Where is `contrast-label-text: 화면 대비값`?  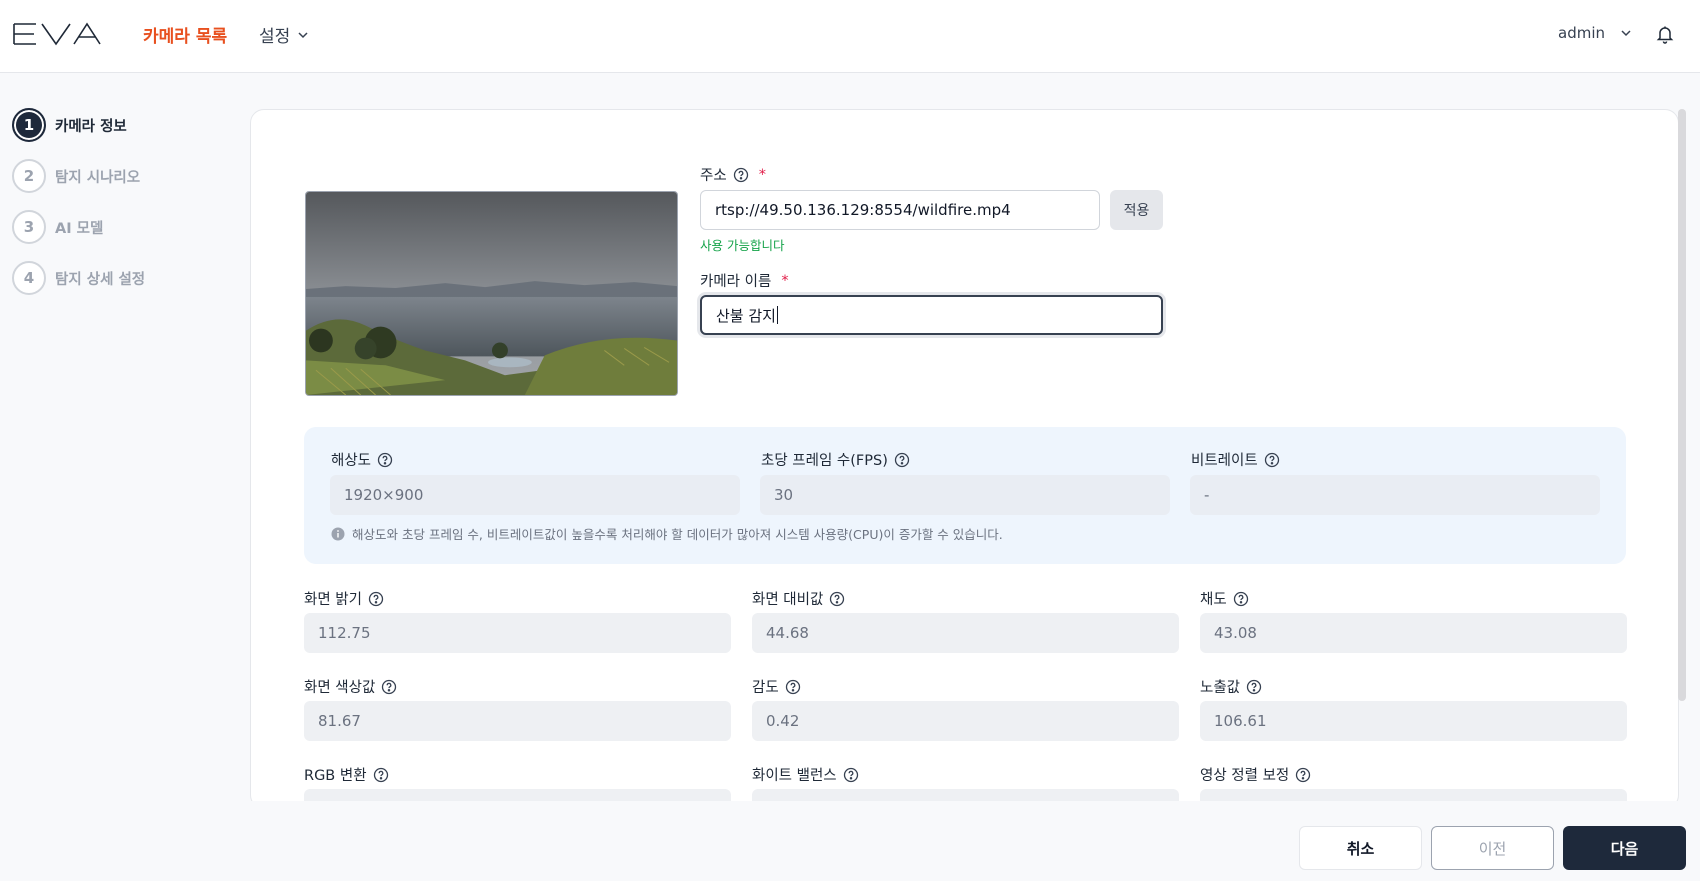
contrast-label-text: 화면 대비값 is located at coordinates (788, 600).